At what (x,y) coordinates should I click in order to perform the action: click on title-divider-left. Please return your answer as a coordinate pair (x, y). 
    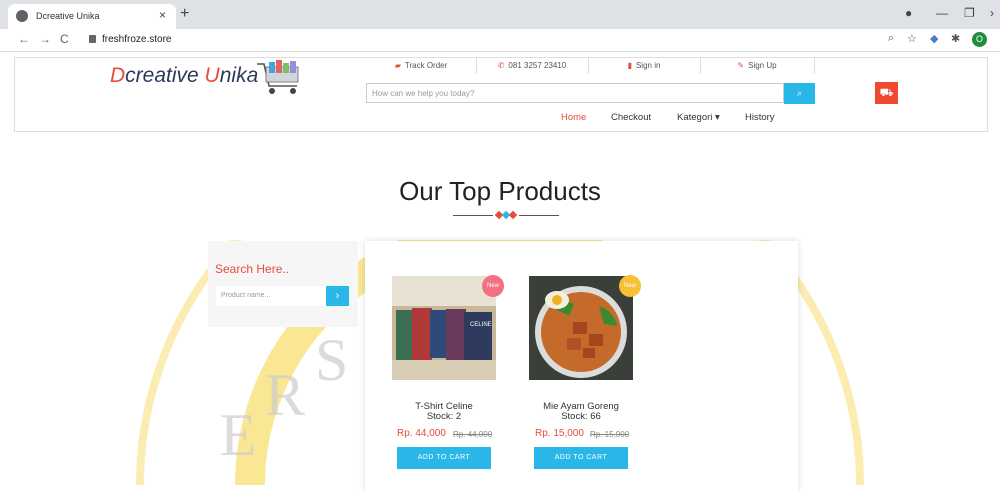
    Looking at the image, I should click on (473, 215).